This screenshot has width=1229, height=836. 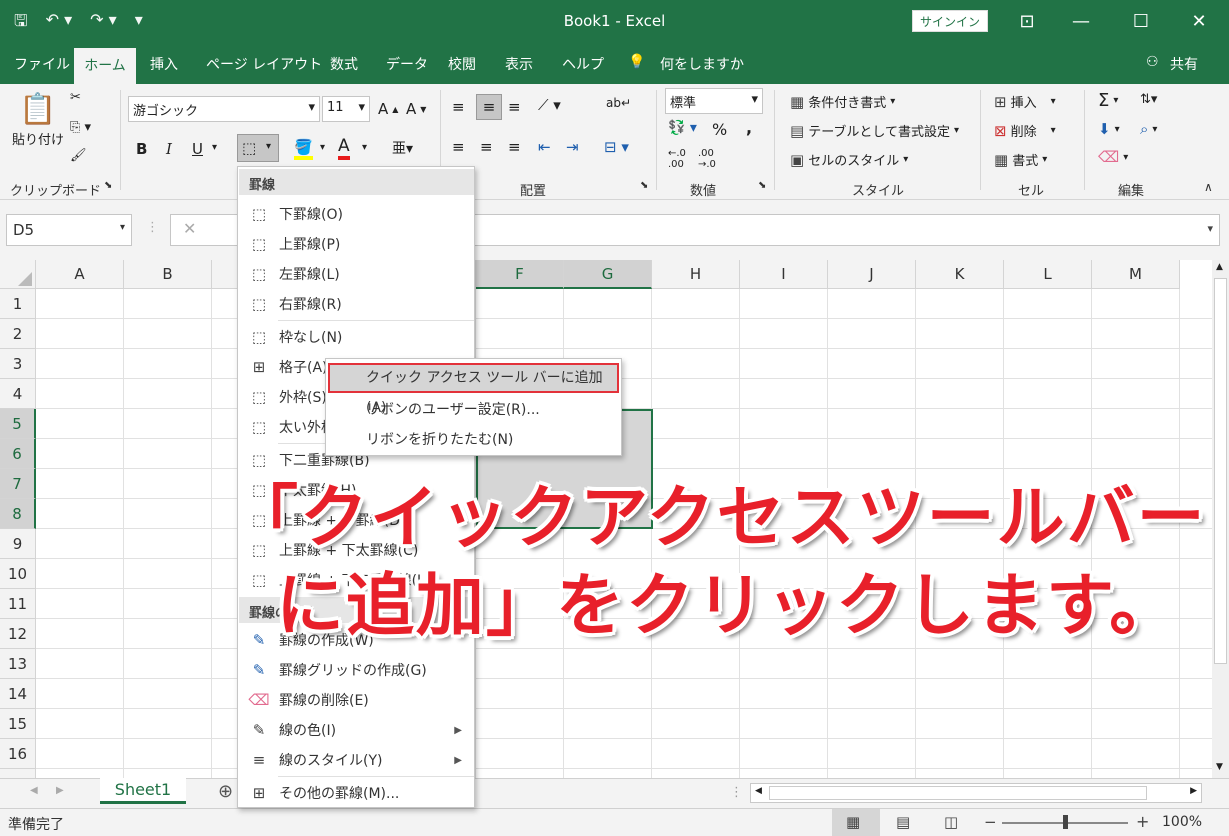 What do you see at coordinates (572, 147) in the screenshot?
I see `increase-indent-icon: ⇥` at bounding box center [572, 147].